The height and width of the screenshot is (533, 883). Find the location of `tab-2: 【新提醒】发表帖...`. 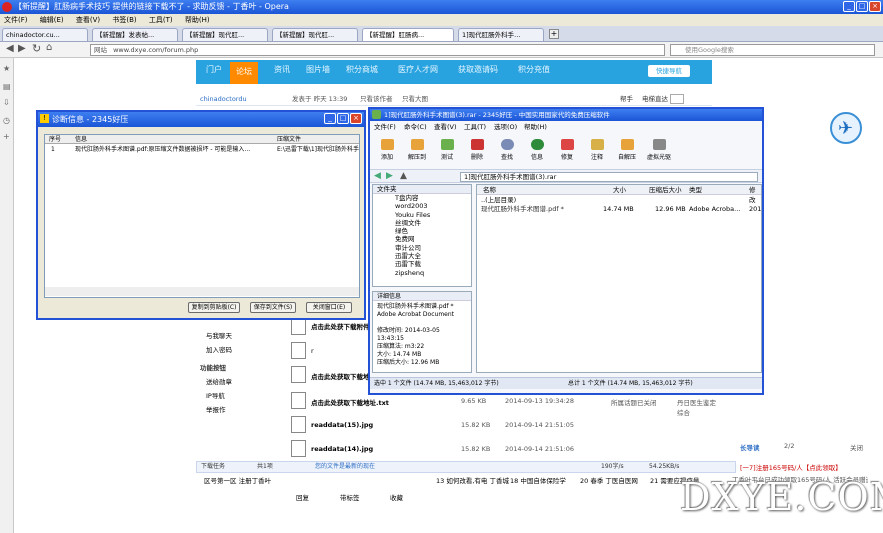

tab-2: 【新提醒】发表帖... is located at coordinates (135, 34).